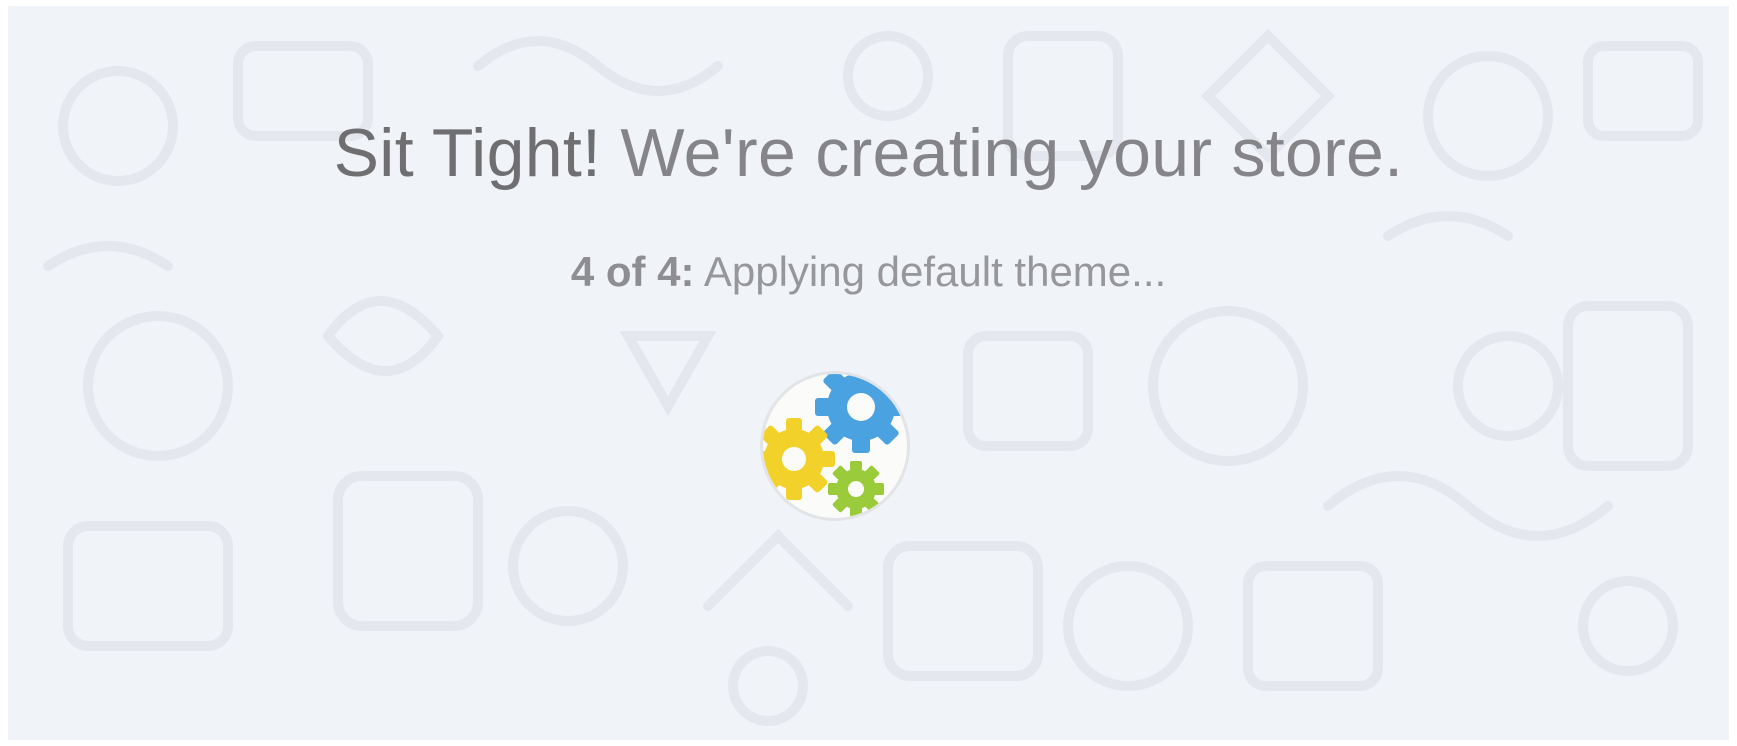  I want to click on page-title: Sit Tight! We're creating your store., so click(868, 153).